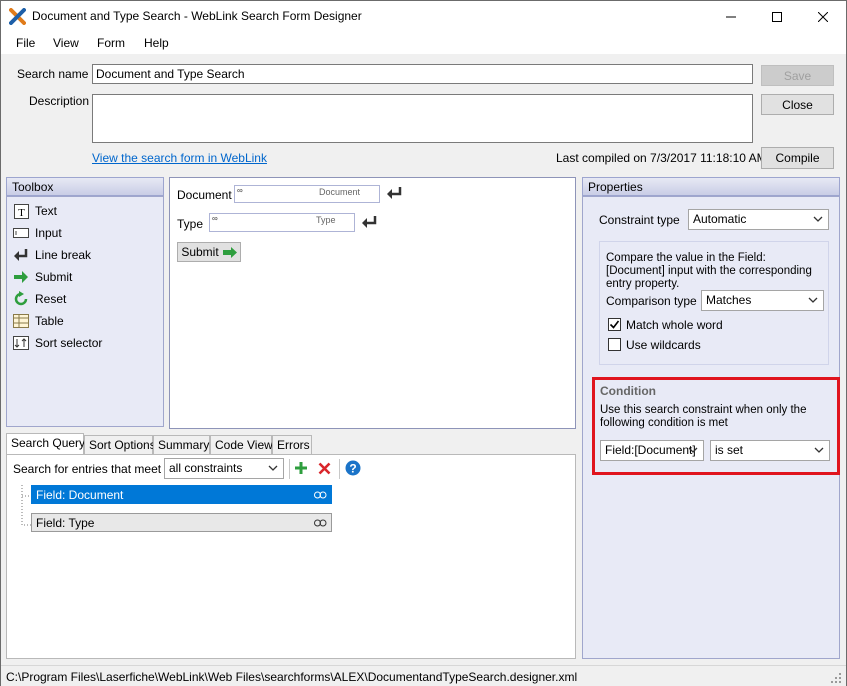 Image resolution: width=847 pixels, height=686 pixels. What do you see at coordinates (63, 255) in the screenshot?
I see `tool-line-break-label: Line break` at bounding box center [63, 255].